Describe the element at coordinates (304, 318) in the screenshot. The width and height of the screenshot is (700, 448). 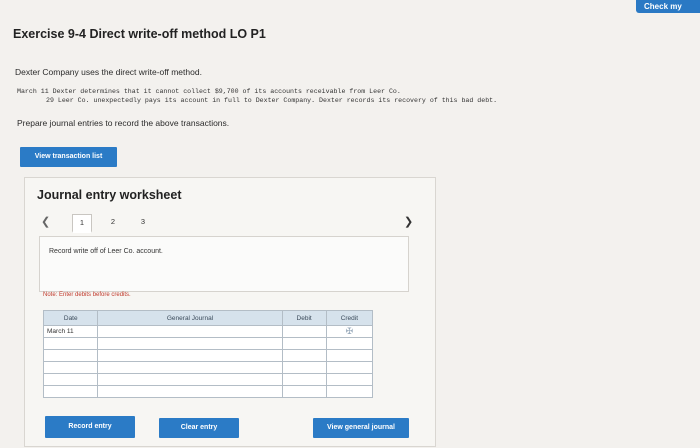
I see `header-debit: Debit` at that location.